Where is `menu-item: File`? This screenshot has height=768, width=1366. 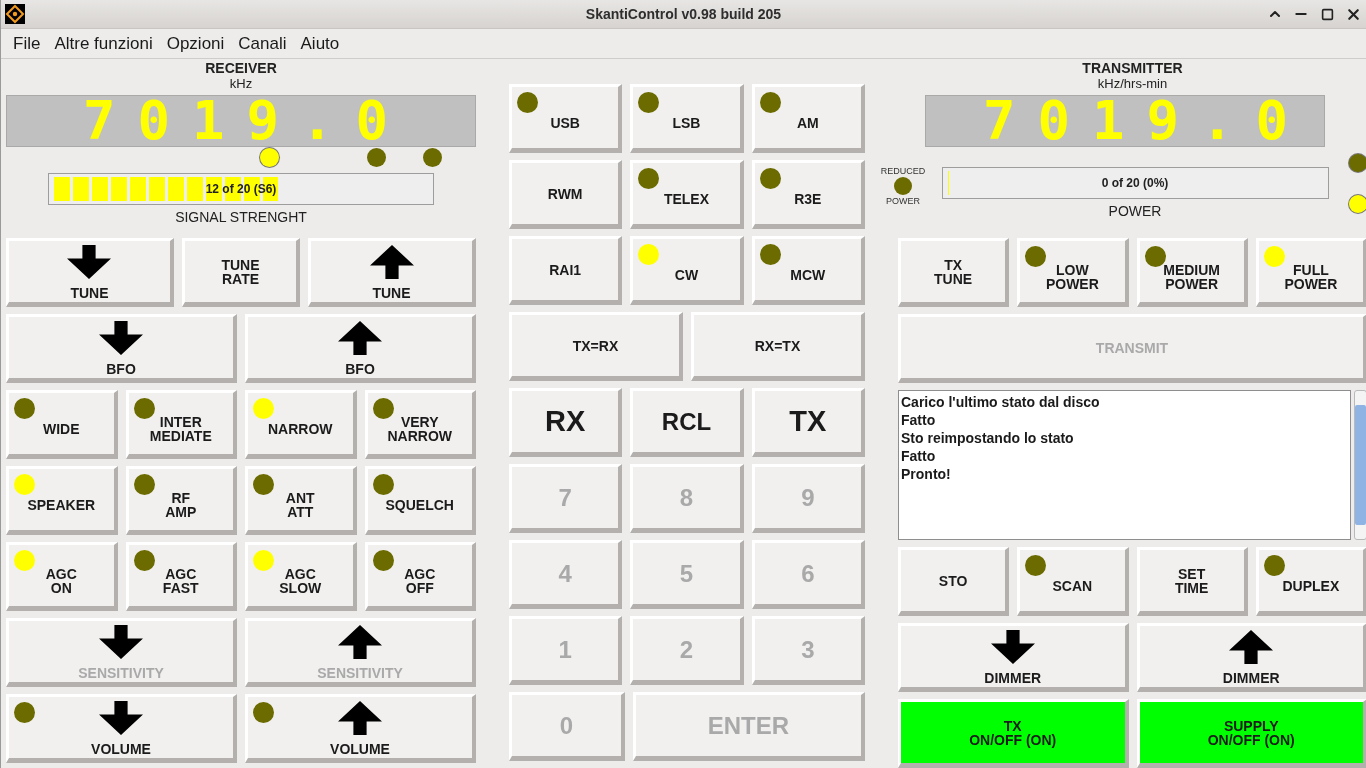
menu-item: File is located at coordinates (27, 43).